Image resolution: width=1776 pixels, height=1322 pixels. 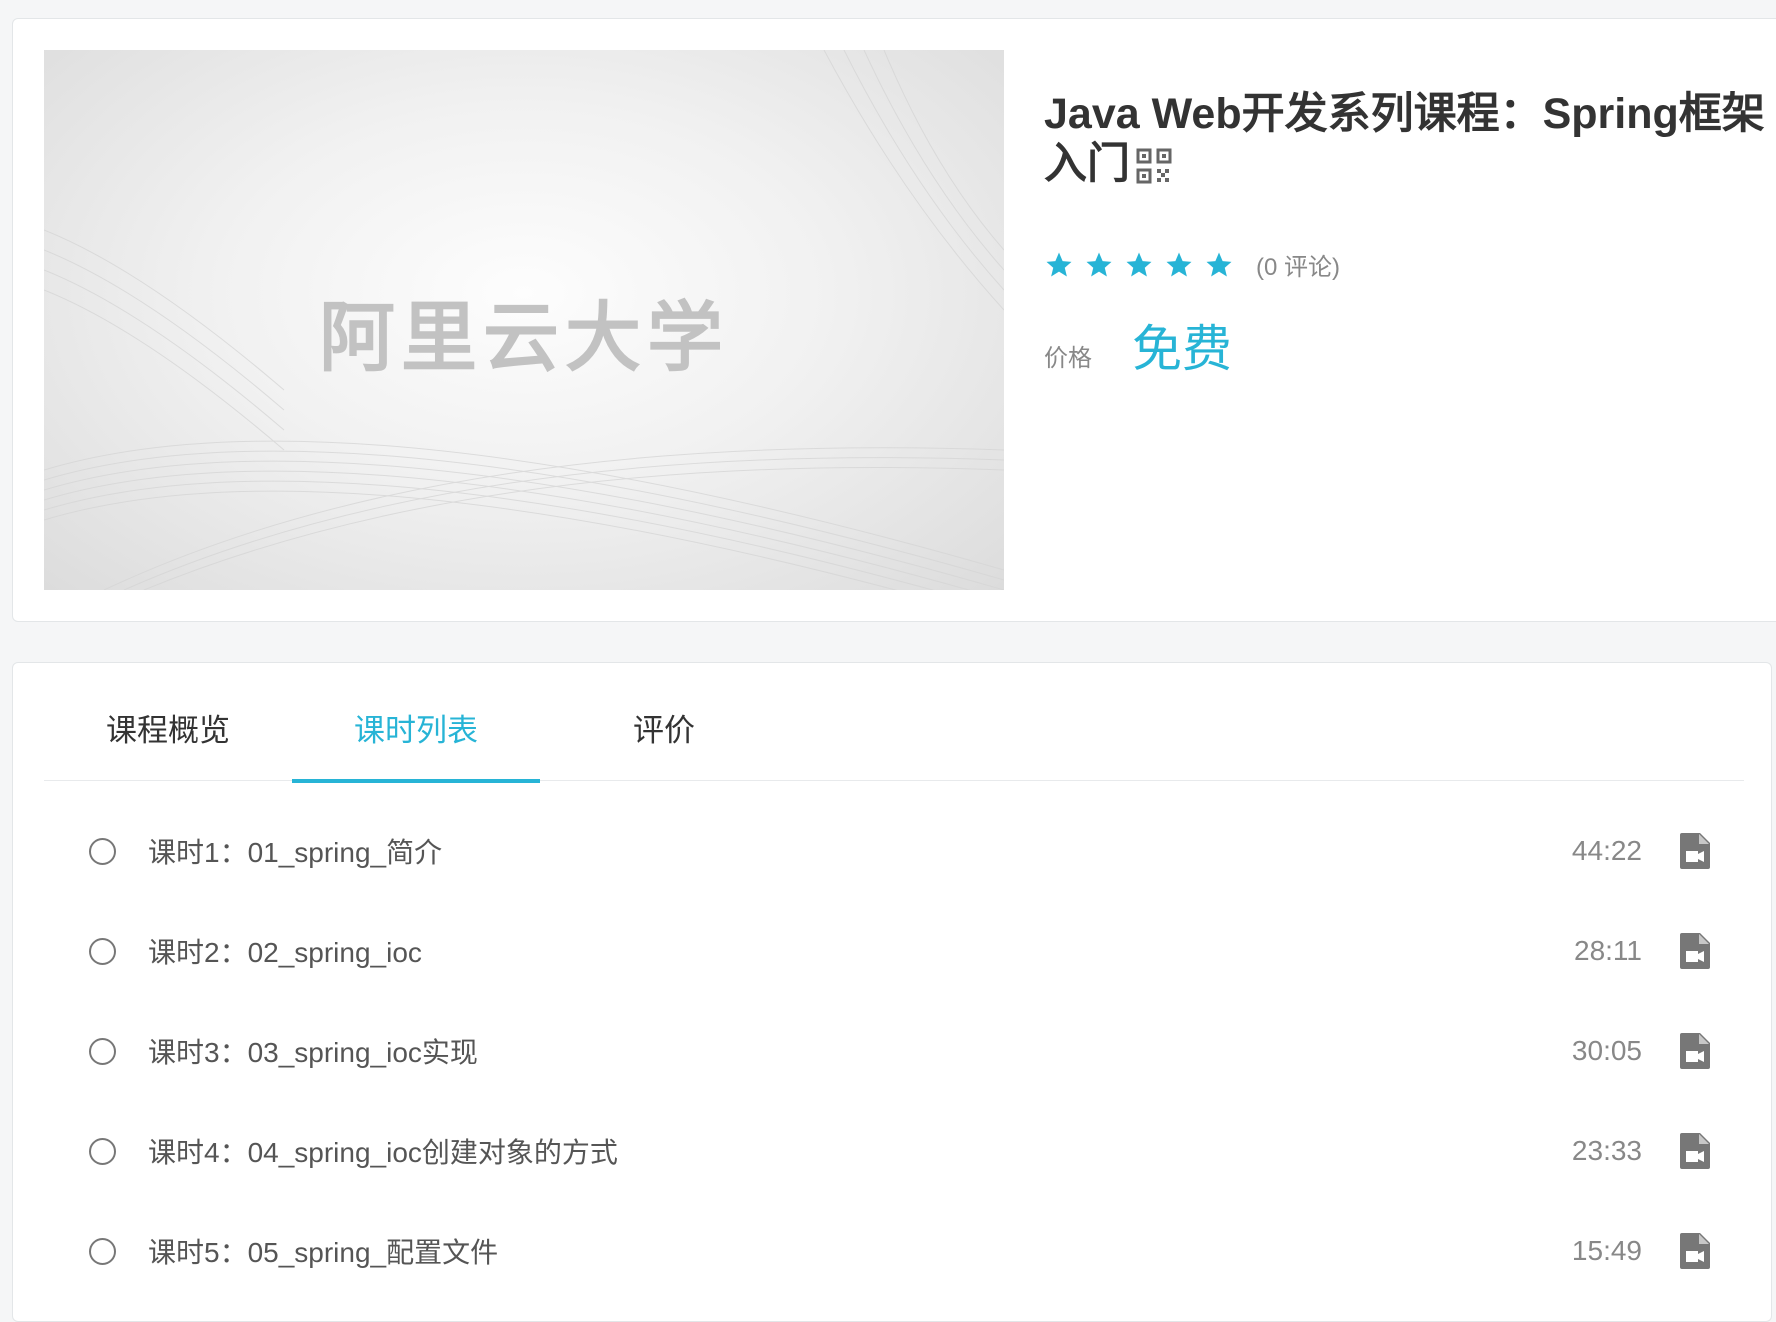 I want to click on rating-row: (0 评论), so click(x=1192, y=264).